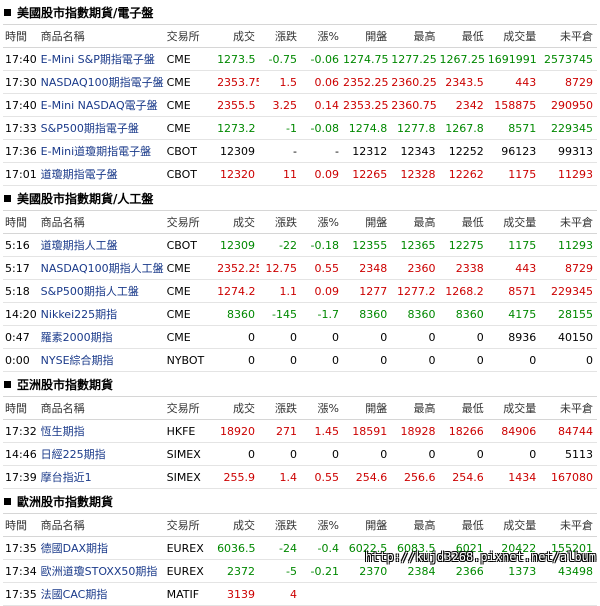 Image resolution: width=600 pixels, height=606 pixels. What do you see at coordinates (463, 151) in the screenshot?
I see `cell-low: 12252` at bounding box center [463, 151].